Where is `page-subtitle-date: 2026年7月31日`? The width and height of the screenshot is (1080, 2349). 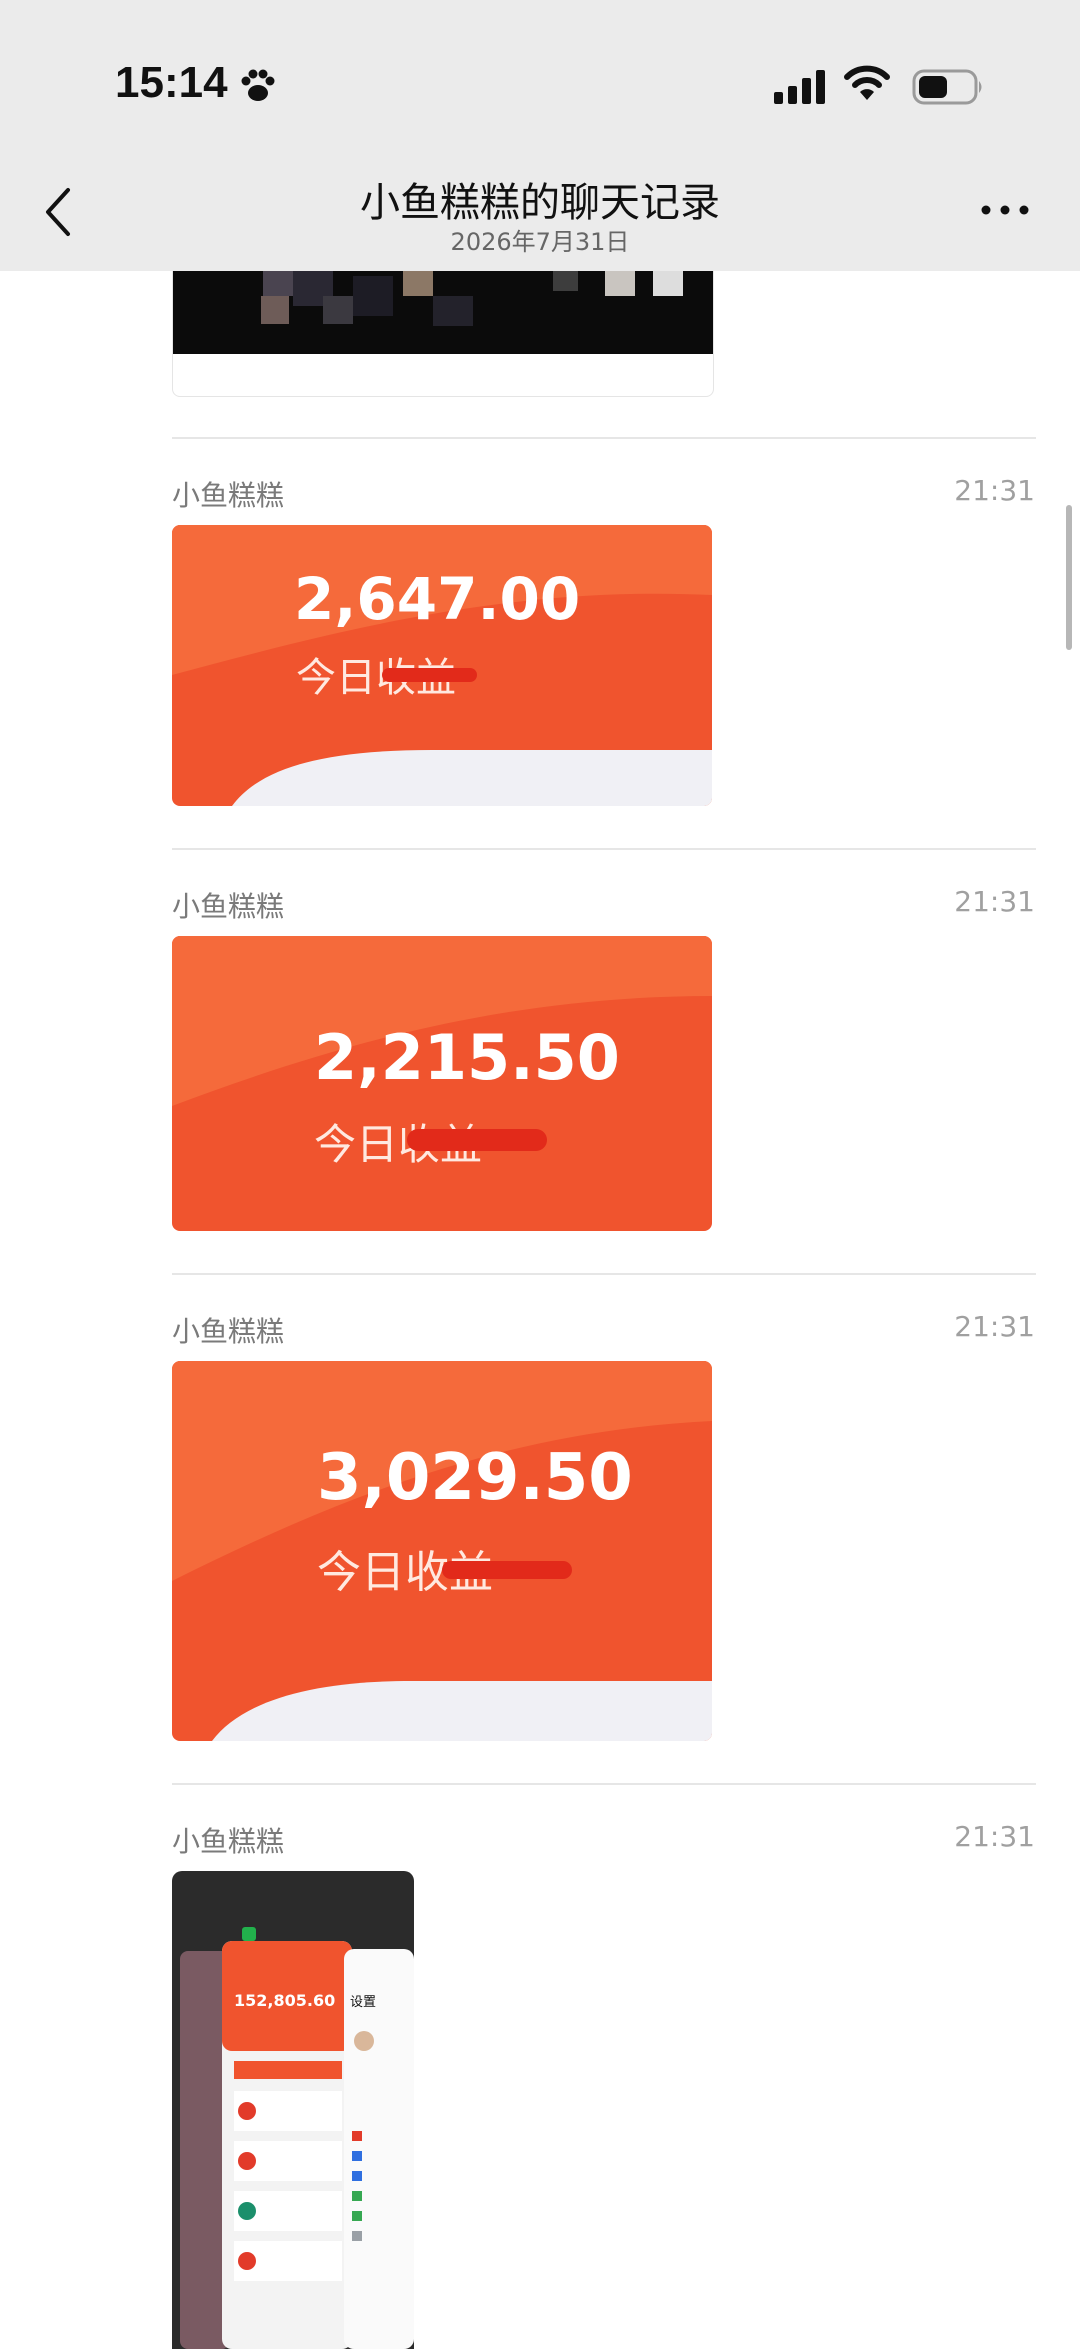 page-subtitle-date: 2026年7月31日 is located at coordinates (540, 242).